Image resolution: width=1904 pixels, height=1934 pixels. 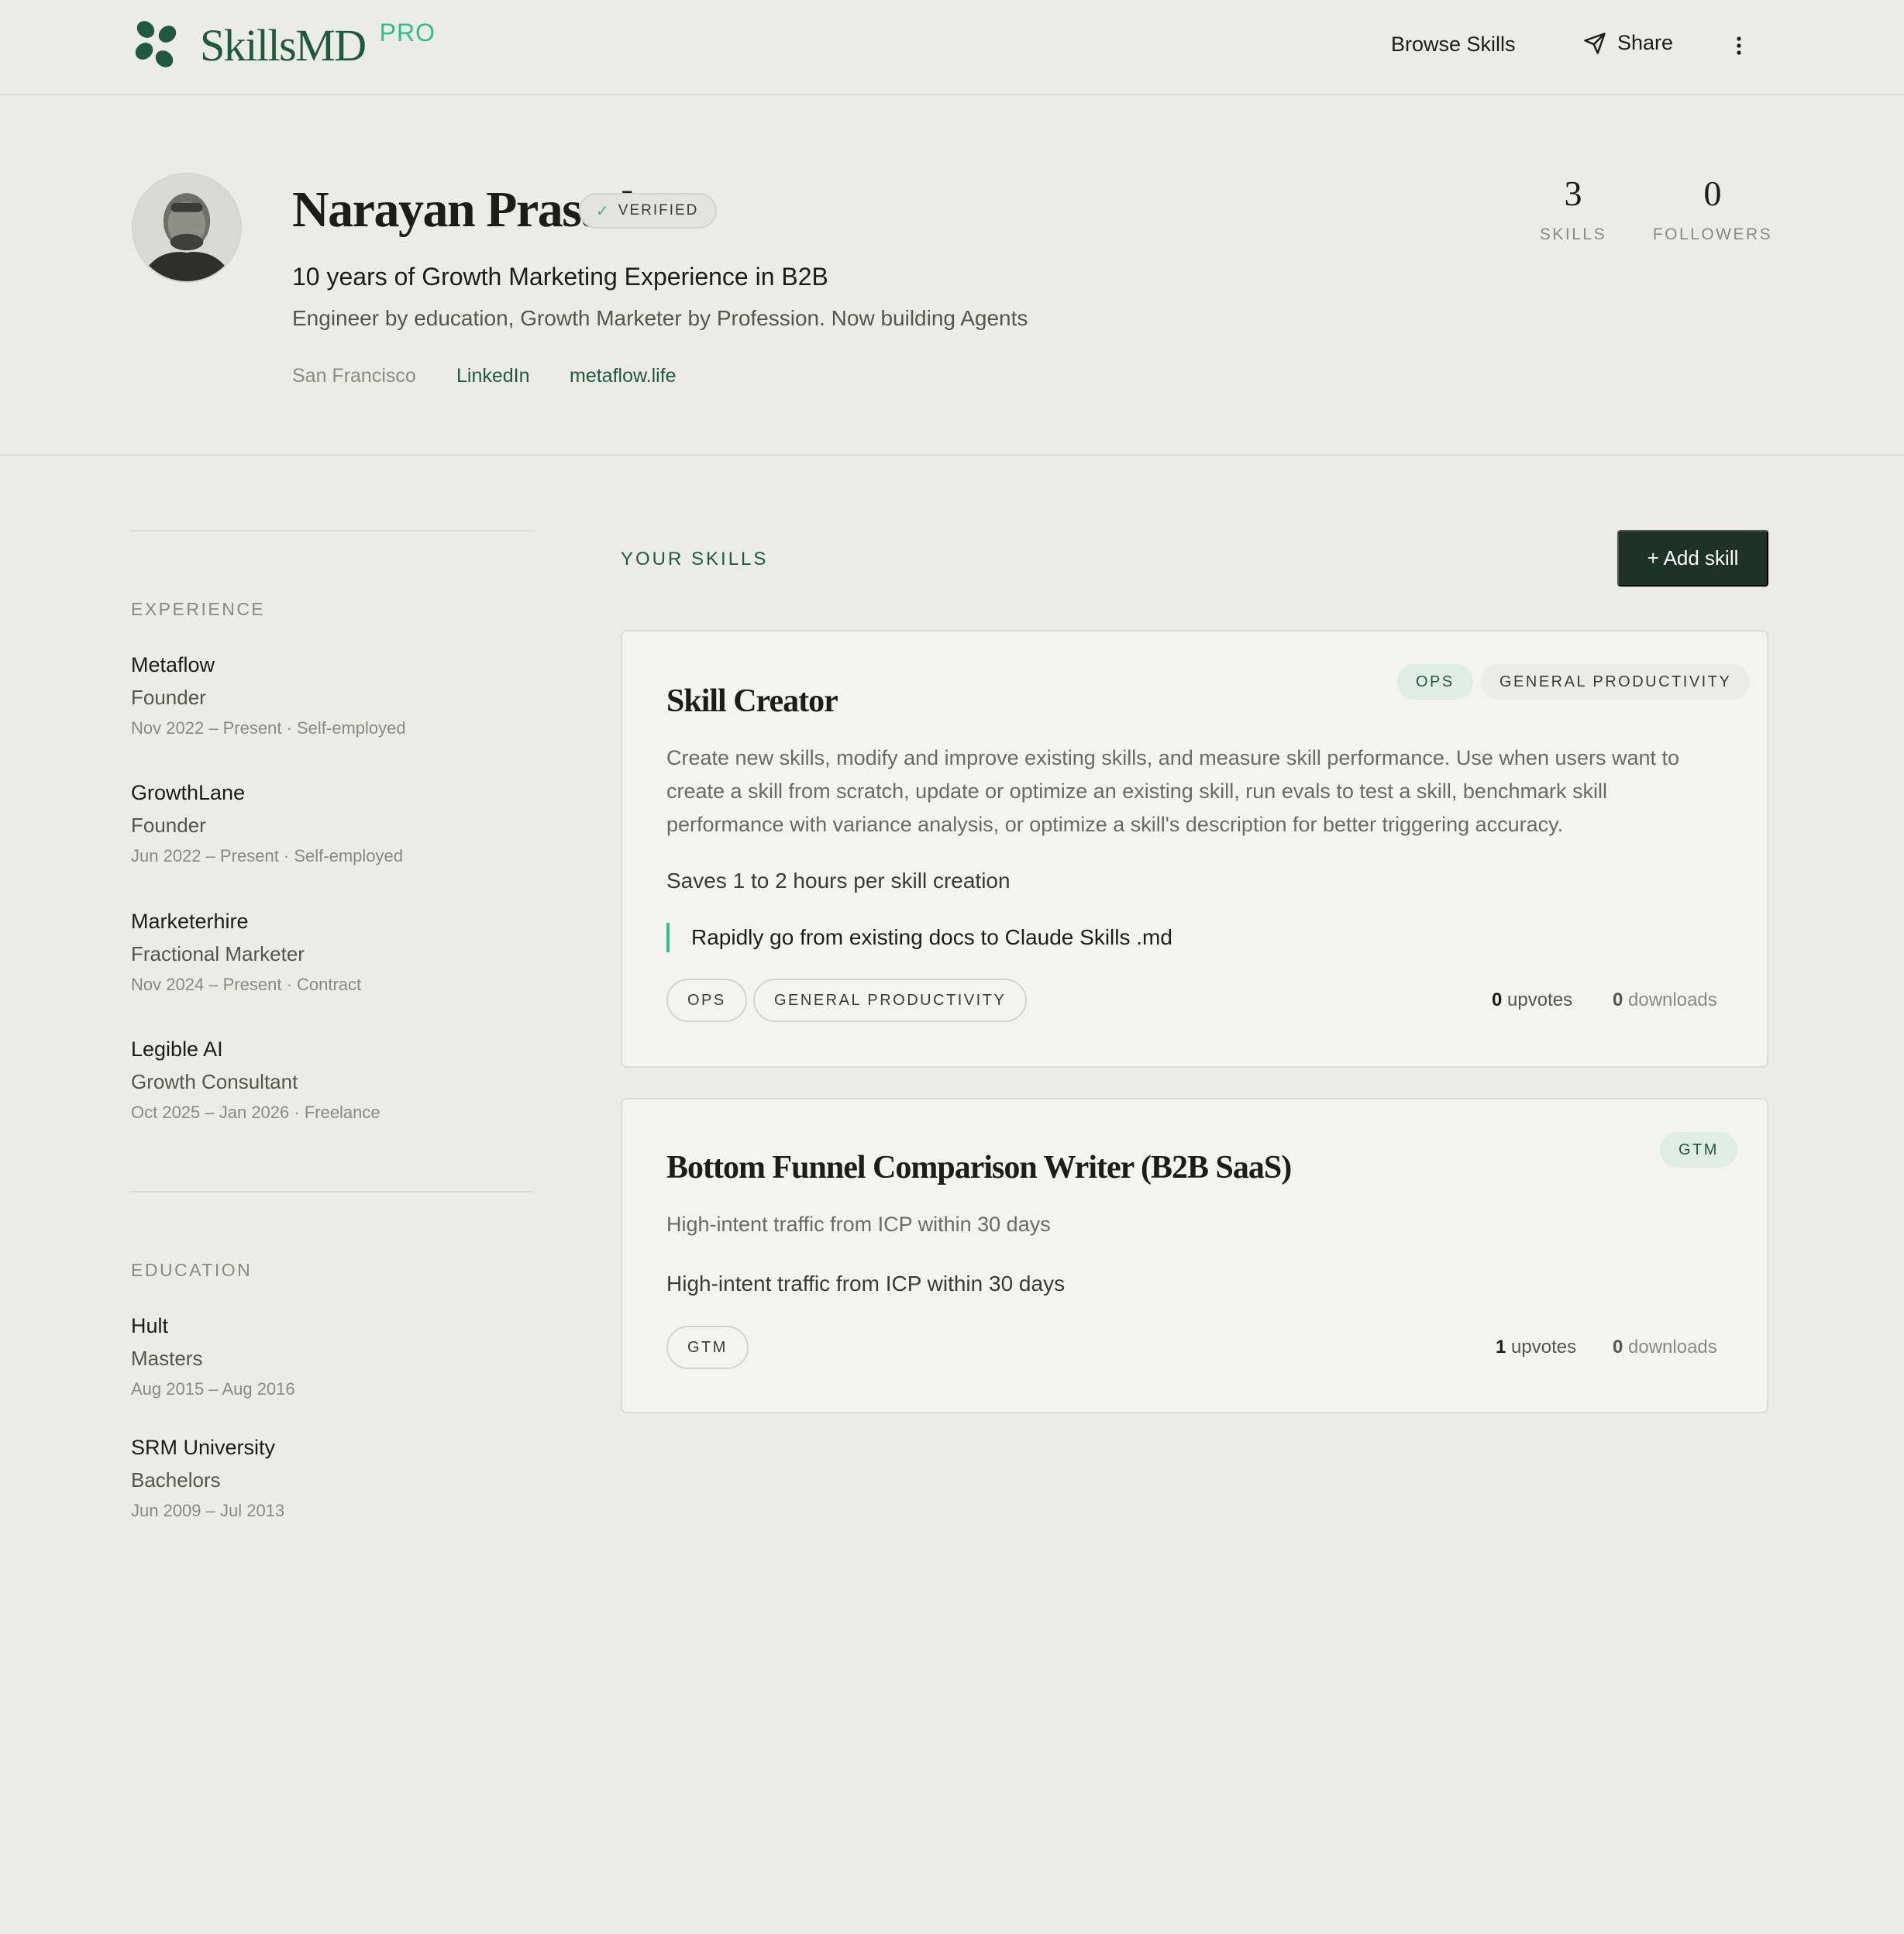 I want to click on experience-org: Metaflow, so click(x=173, y=664).